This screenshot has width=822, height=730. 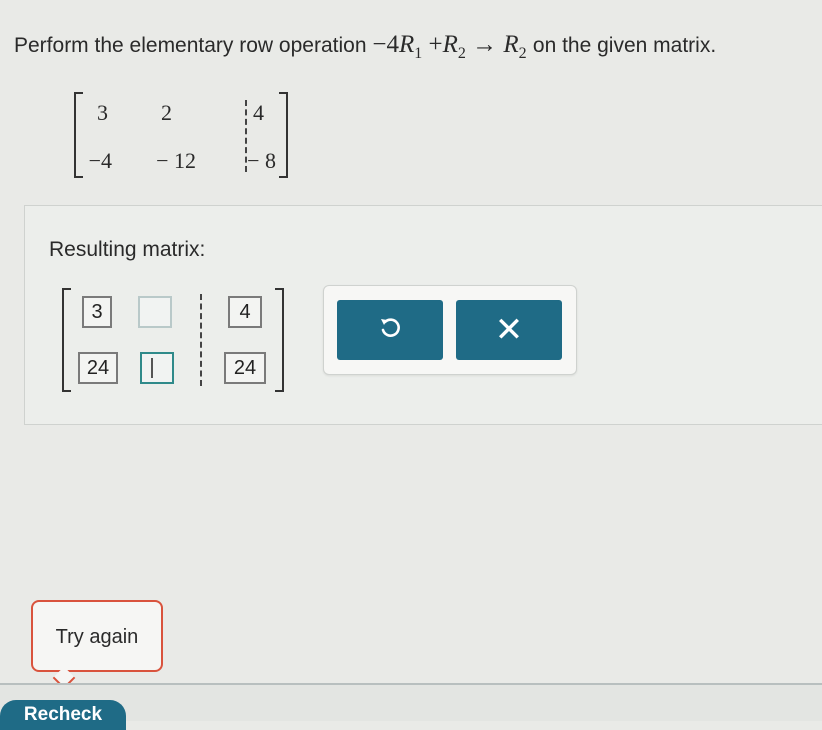 I want to click on row-letter-1: R, so click(x=406, y=44).